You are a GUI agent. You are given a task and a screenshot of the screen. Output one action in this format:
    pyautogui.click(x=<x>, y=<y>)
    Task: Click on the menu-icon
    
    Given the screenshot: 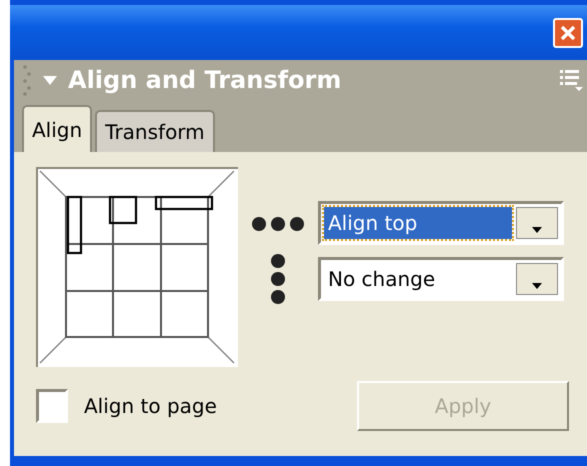 What is the action you would take?
    pyautogui.click(x=571, y=80)
    